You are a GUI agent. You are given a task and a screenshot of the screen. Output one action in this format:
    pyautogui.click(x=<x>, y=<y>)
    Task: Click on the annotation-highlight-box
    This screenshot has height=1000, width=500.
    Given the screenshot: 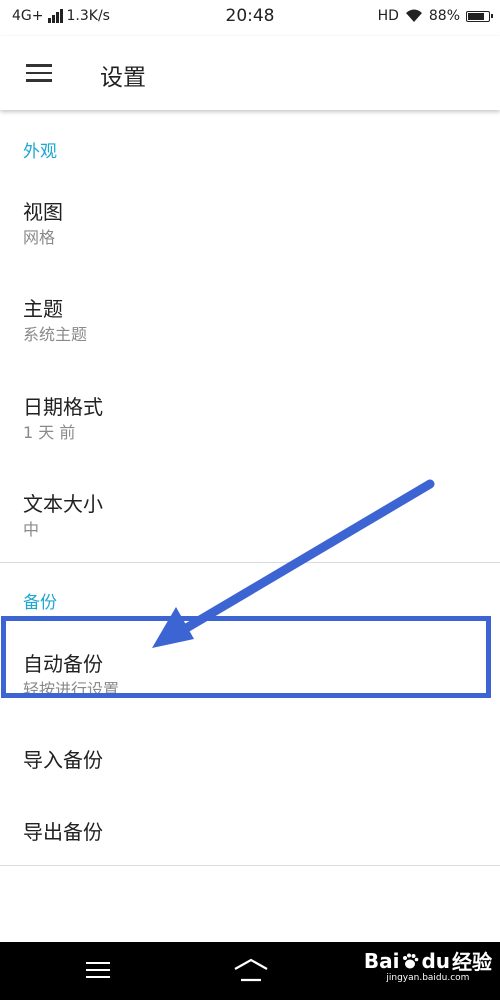 What is the action you would take?
    pyautogui.click(x=246, y=657)
    